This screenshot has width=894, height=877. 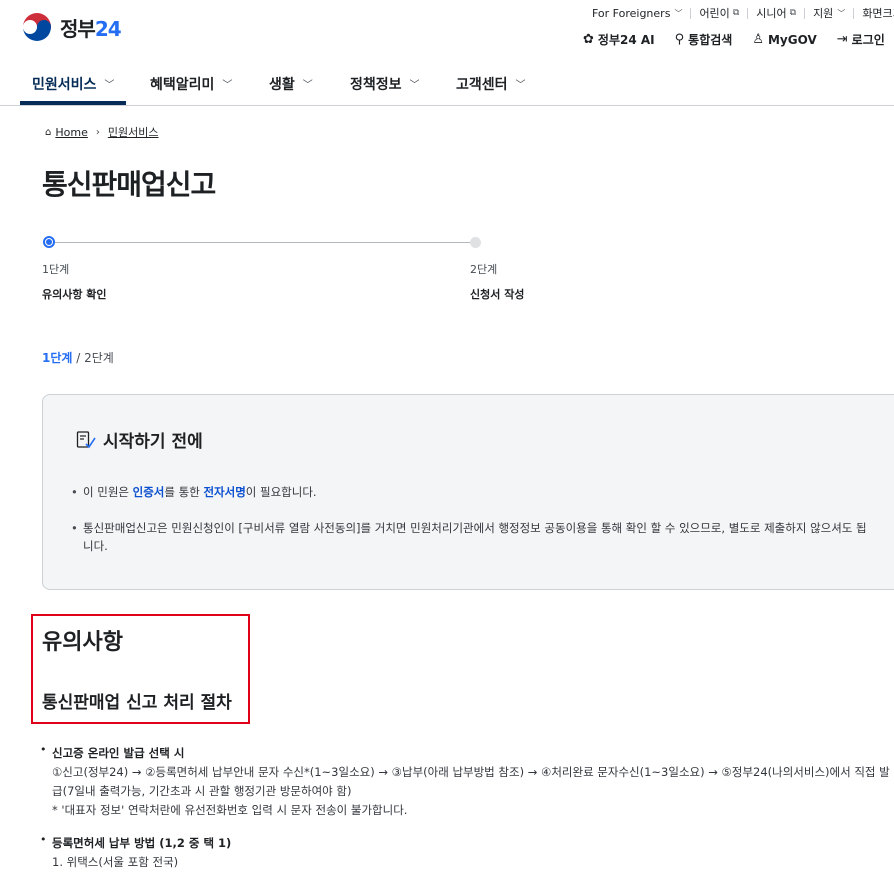 I want to click on utility-support: 지원 ﹀, so click(x=829, y=13).